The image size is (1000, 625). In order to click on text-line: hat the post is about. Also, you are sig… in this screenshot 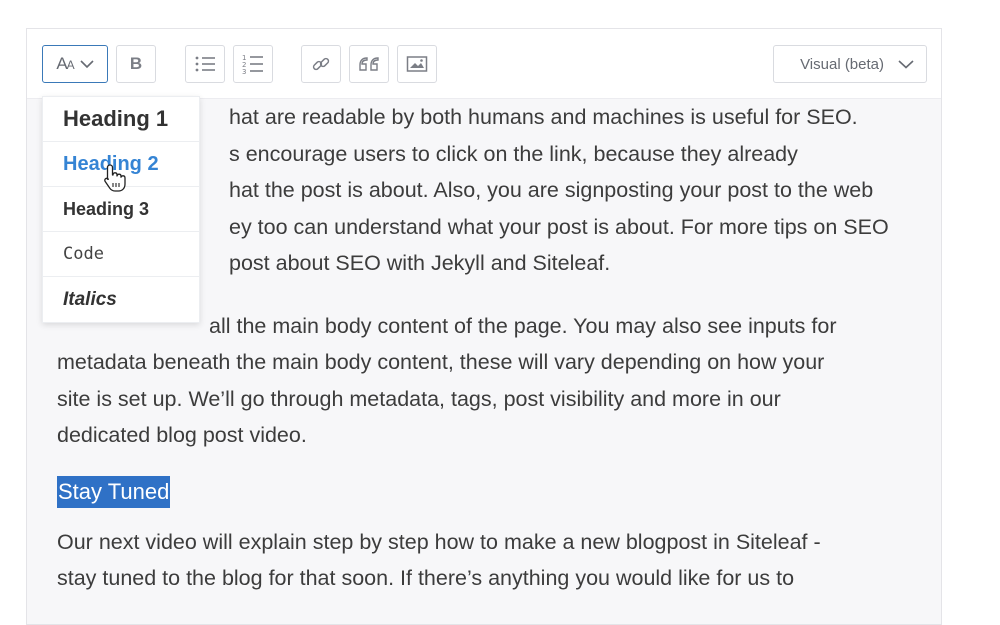, I will do `click(551, 190)`.